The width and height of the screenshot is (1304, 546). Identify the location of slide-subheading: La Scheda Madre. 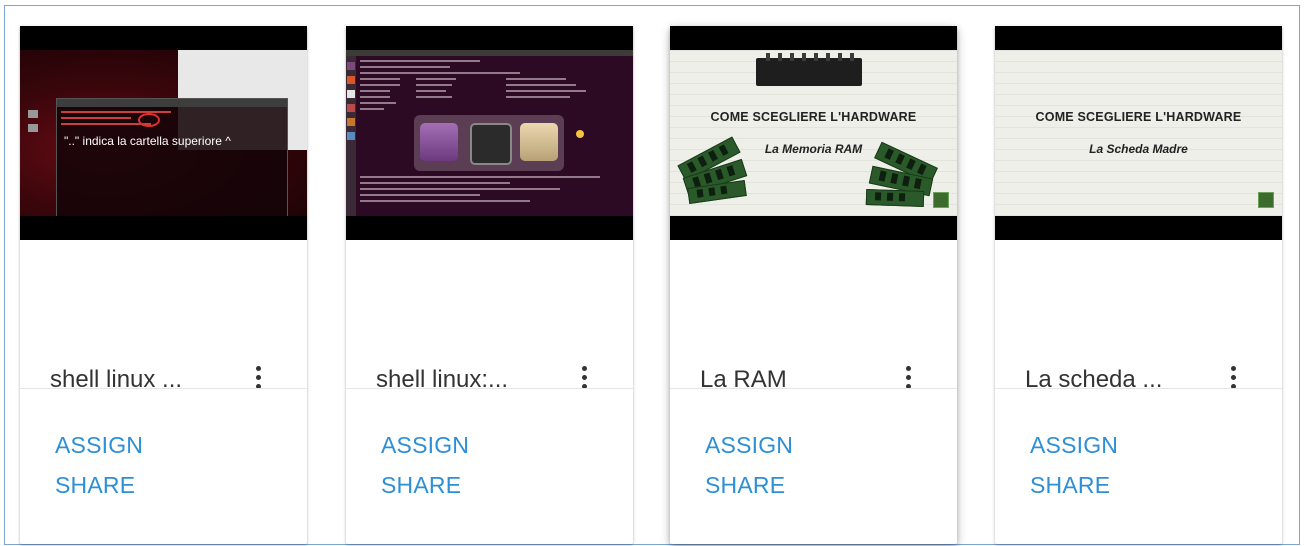
(1138, 149).